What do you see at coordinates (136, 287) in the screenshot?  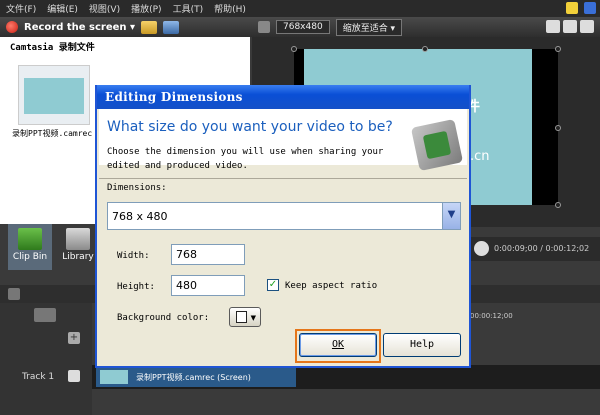 I see `height-label: Height:` at bounding box center [136, 287].